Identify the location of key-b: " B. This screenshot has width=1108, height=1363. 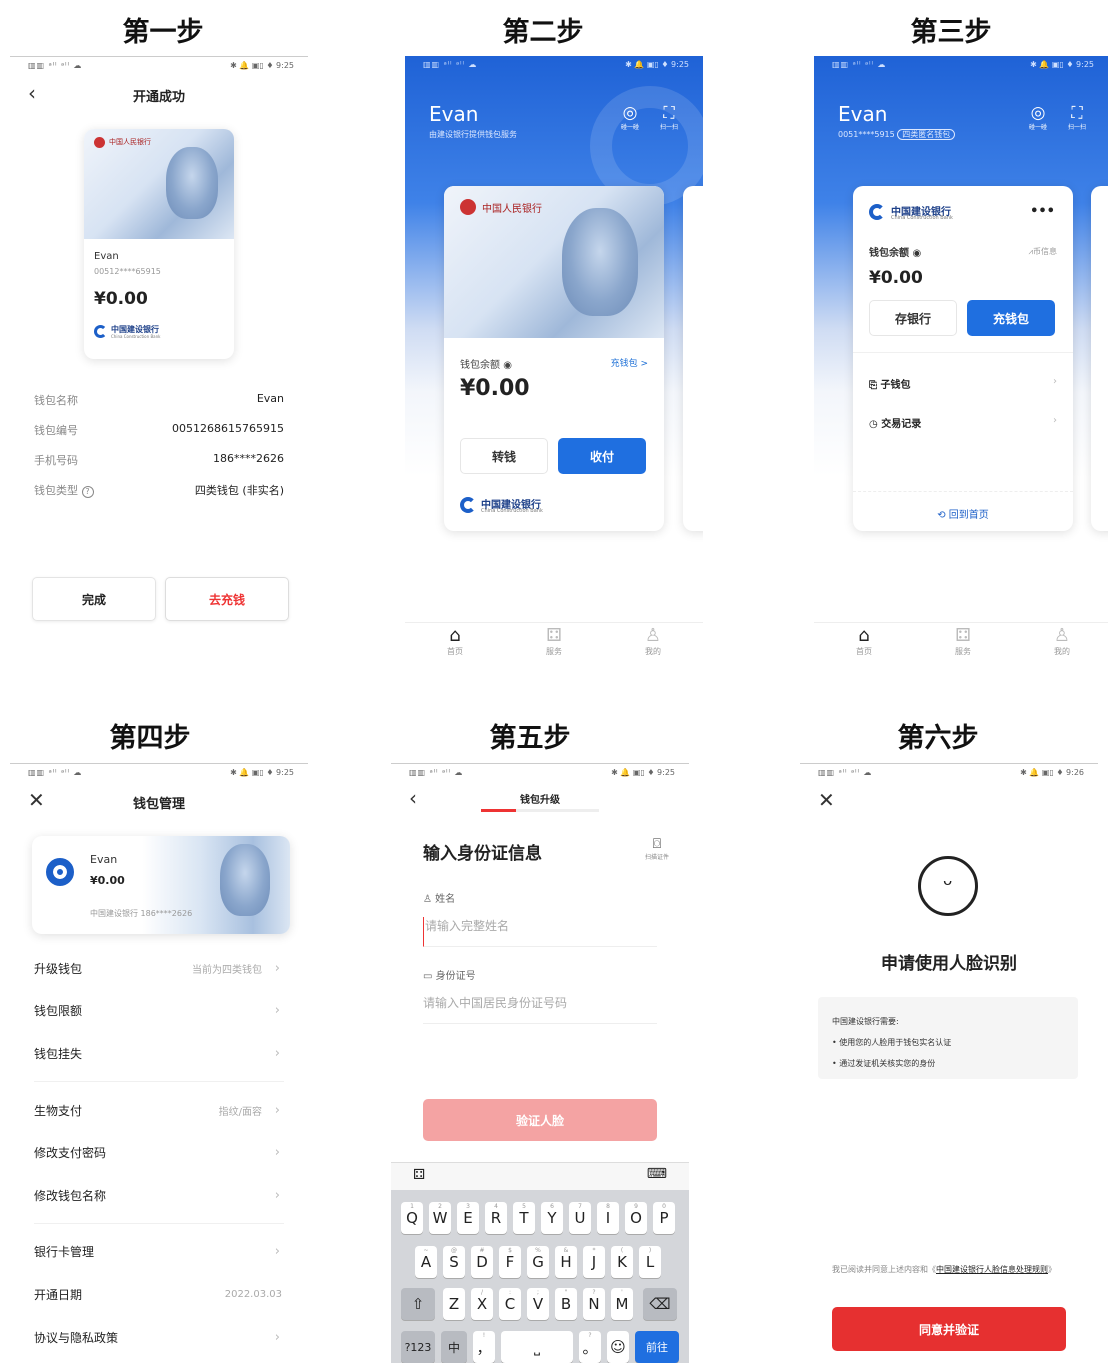
(566, 1304).